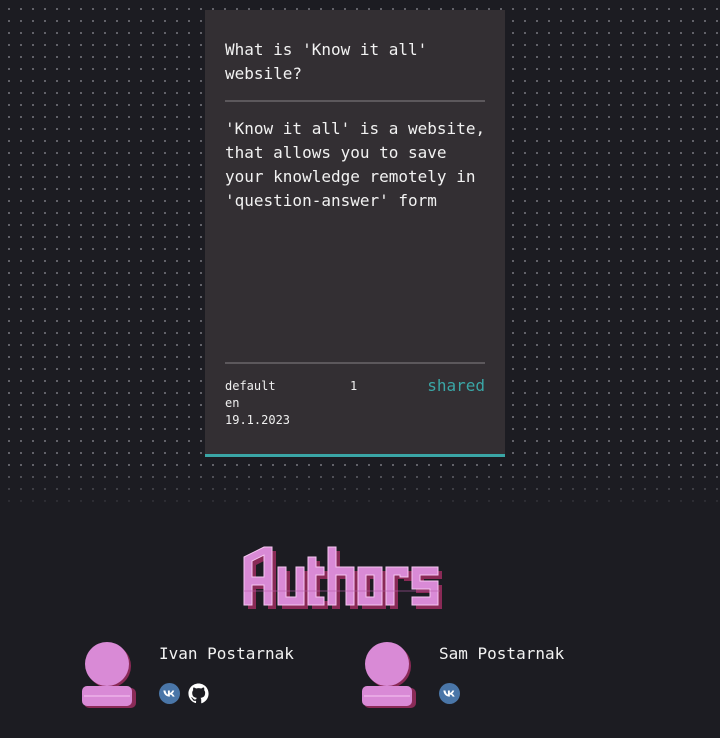 The image size is (720, 738). What do you see at coordinates (257, 403) in the screenshot?
I see `card-meta: default en 19.1.2023` at bounding box center [257, 403].